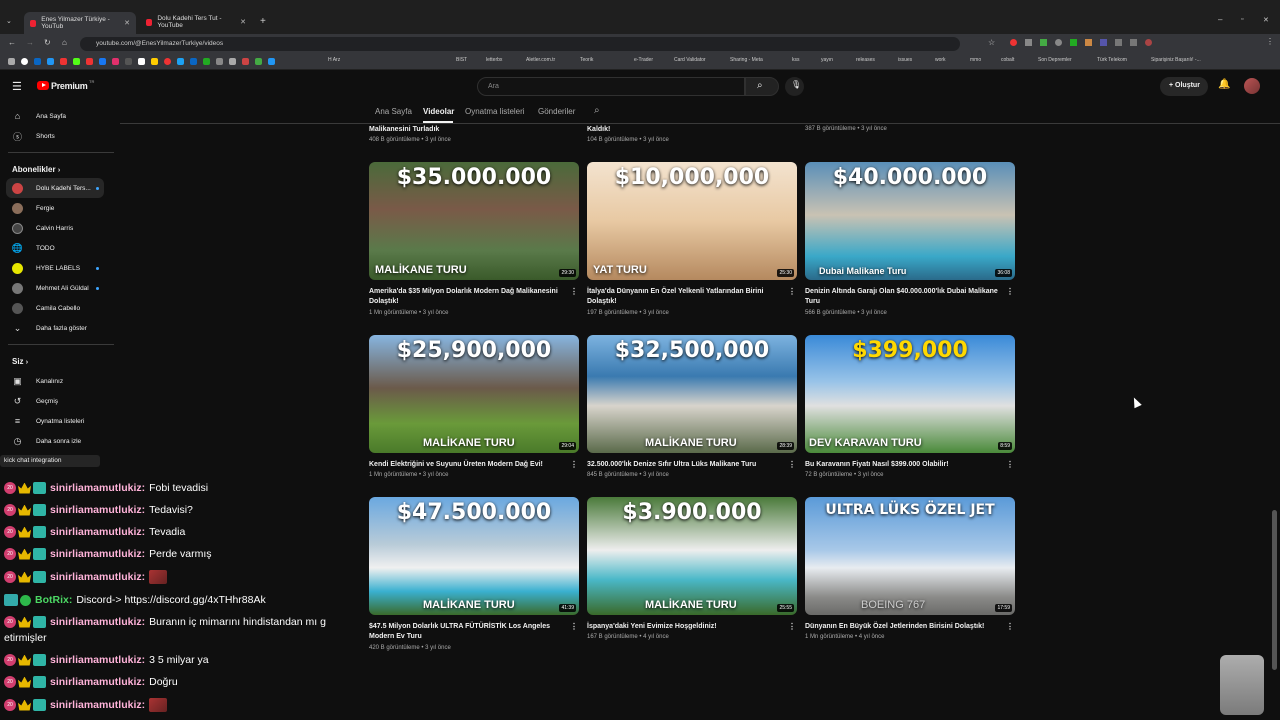 The height and width of the screenshot is (720, 1280). What do you see at coordinates (520, 44) in the screenshot?
I see `url-field: youtube.com/@EnesYilmazerTurkiye/videos` at bounding box center [520, 44].